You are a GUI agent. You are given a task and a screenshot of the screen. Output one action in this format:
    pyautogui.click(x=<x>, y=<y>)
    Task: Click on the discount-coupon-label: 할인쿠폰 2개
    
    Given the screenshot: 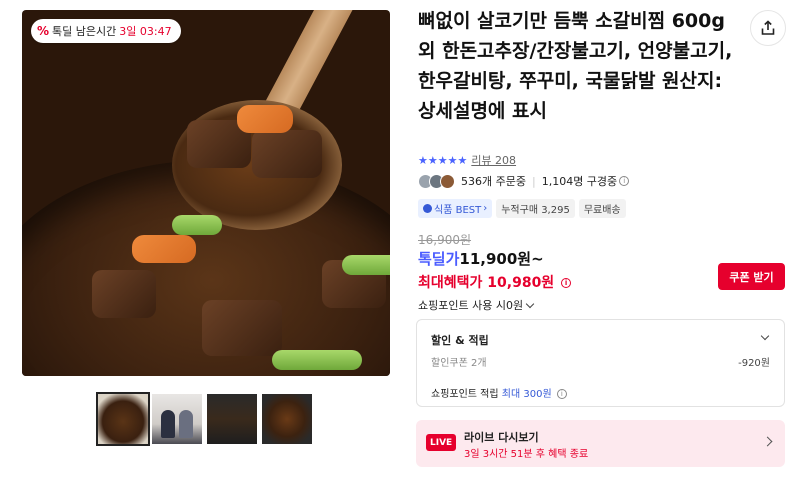 What is the action you would take?
    pyautogui.click(x=459, y=363)
    